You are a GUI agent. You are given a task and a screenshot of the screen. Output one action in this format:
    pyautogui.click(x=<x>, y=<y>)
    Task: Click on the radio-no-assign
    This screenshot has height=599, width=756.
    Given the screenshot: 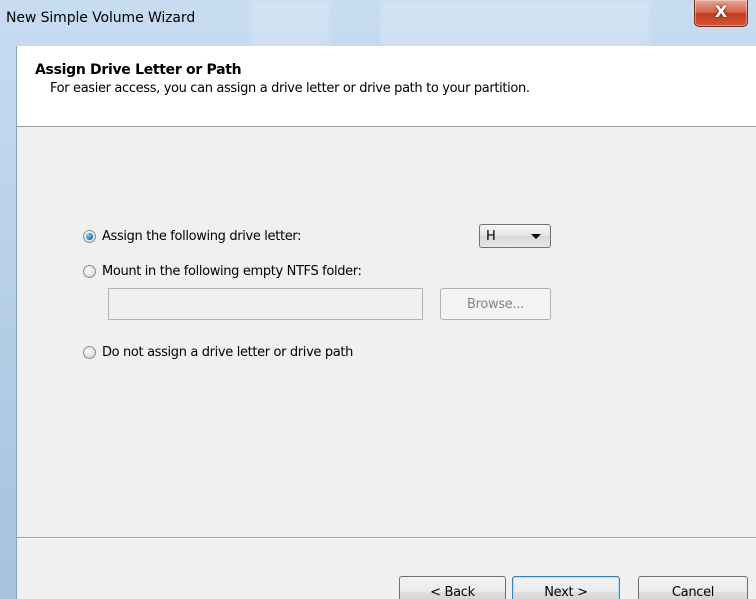 What is the action you would take?
    pyautogui.click(x=89, y=352)
    